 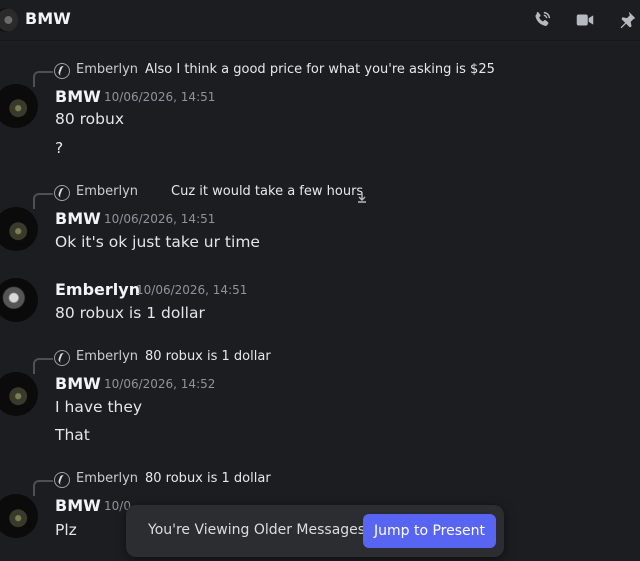 What do you see at coordinates (9, 20) in the screenshot?
I see `channel-avatar` at bounding box center [9, 20].